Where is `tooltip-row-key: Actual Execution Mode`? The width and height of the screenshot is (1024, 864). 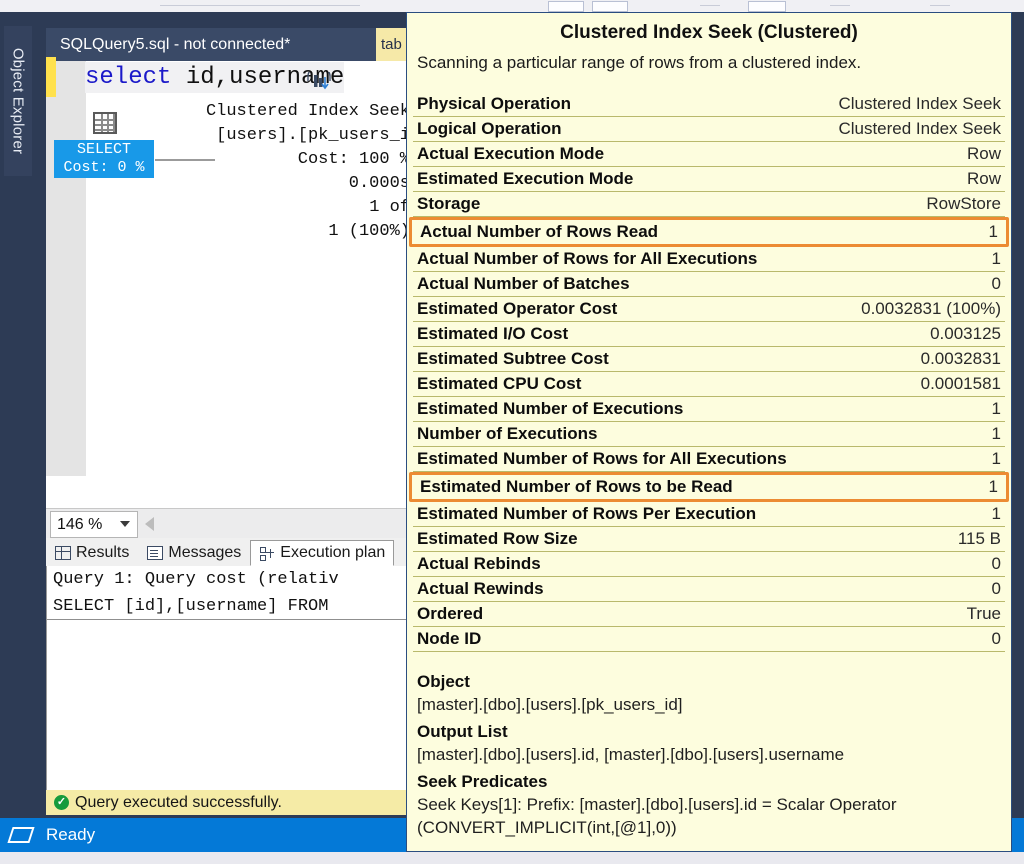
tooltip-row-key: Actual Execution Mode is located at coordinates (511, 153).